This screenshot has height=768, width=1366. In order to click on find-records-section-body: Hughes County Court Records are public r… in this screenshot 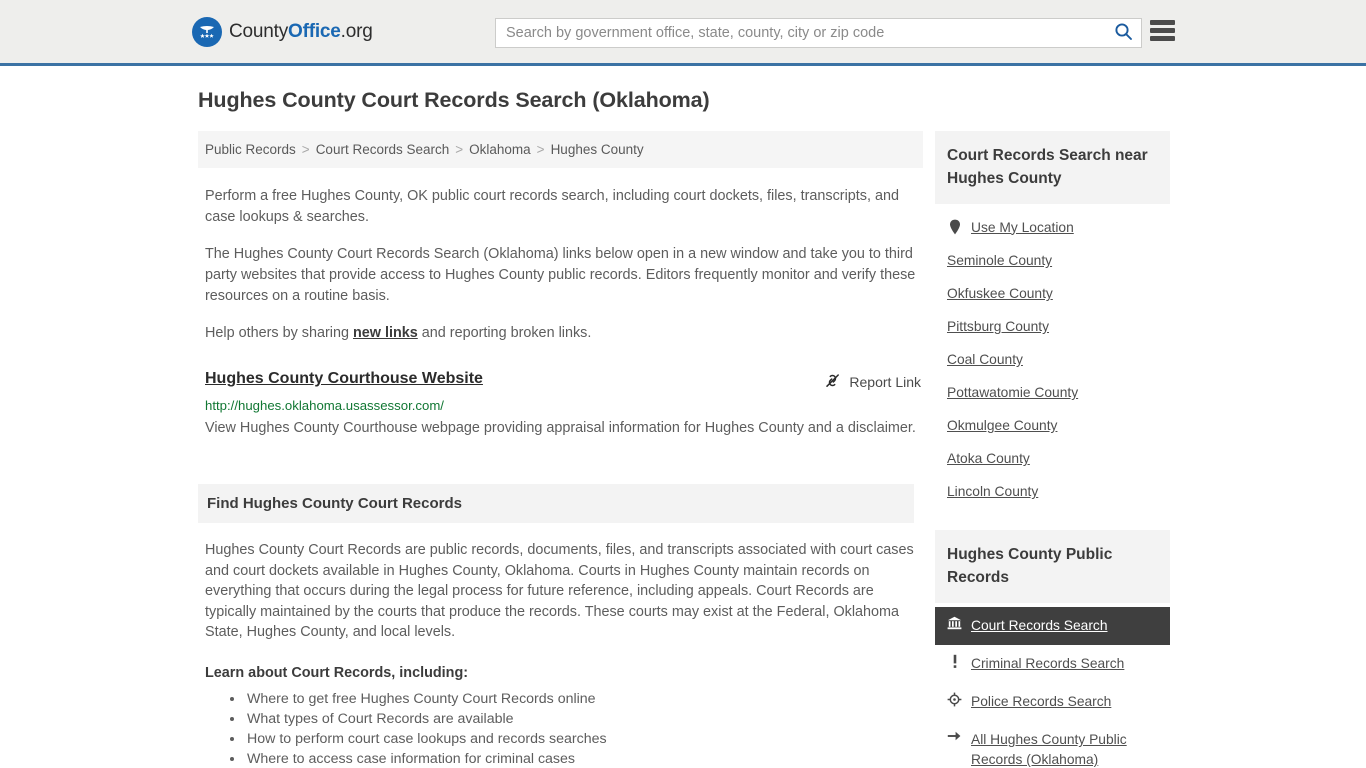, I will do `click(562, 591)`.